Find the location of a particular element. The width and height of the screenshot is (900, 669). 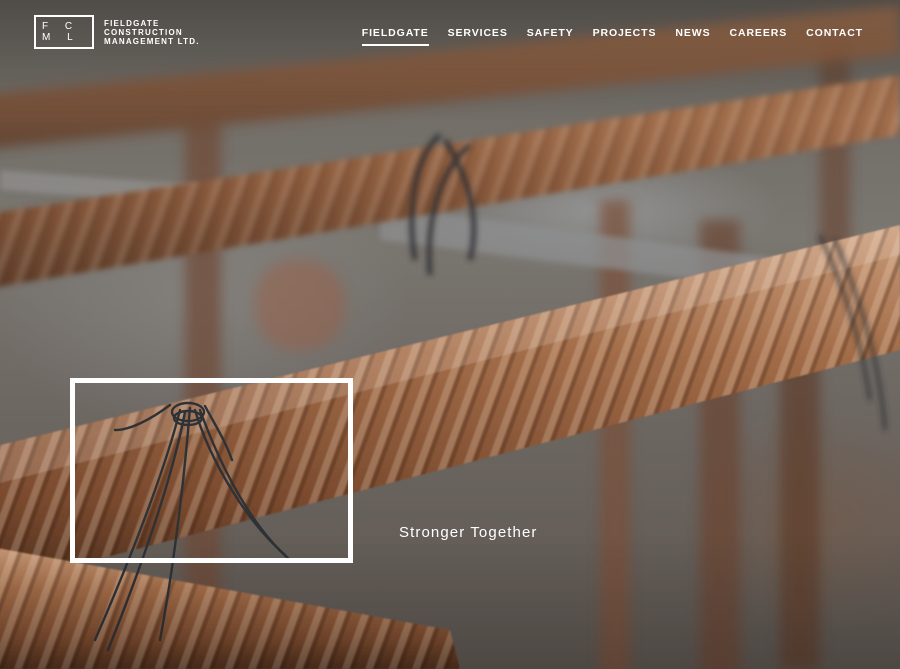

logo-company-name: FIELDGATE CONSTRUCTION MANAGEMENT LTD. is located at coordinates (152, 32).